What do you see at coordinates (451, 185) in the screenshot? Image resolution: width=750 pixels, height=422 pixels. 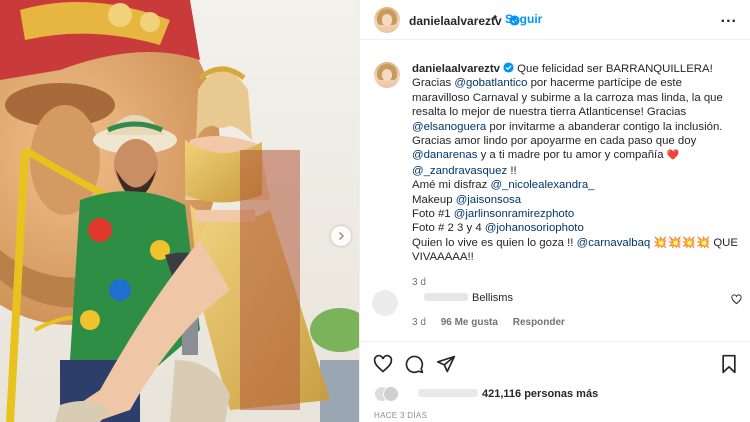 I see `caption-text: Amé mi disfraz` at bounding box center [451, 185].